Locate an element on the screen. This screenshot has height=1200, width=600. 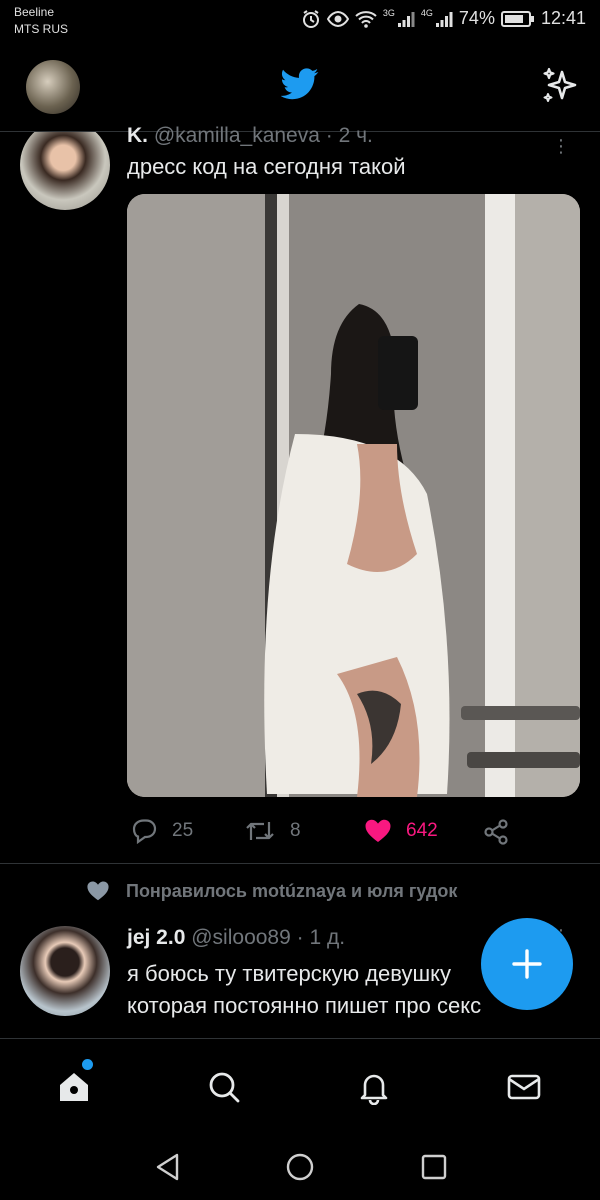
reply-icon is located at coordinates (144, 831).